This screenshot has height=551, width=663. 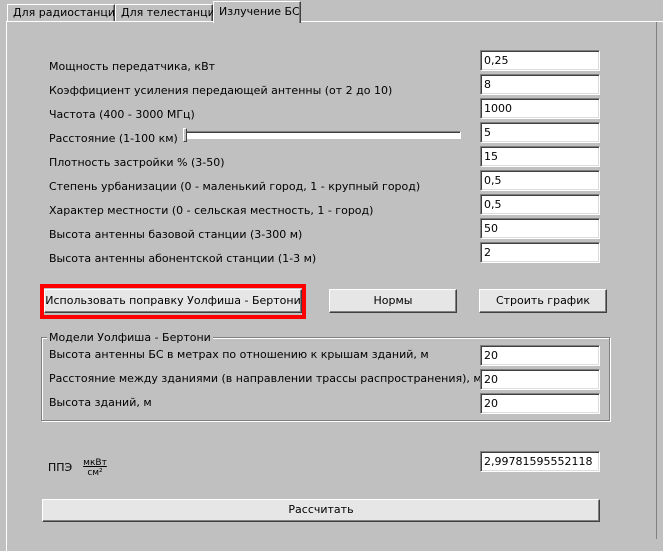 I want to click on label-frequency: Частота (400 - 3000 МГц), so click(x=122, y=114).